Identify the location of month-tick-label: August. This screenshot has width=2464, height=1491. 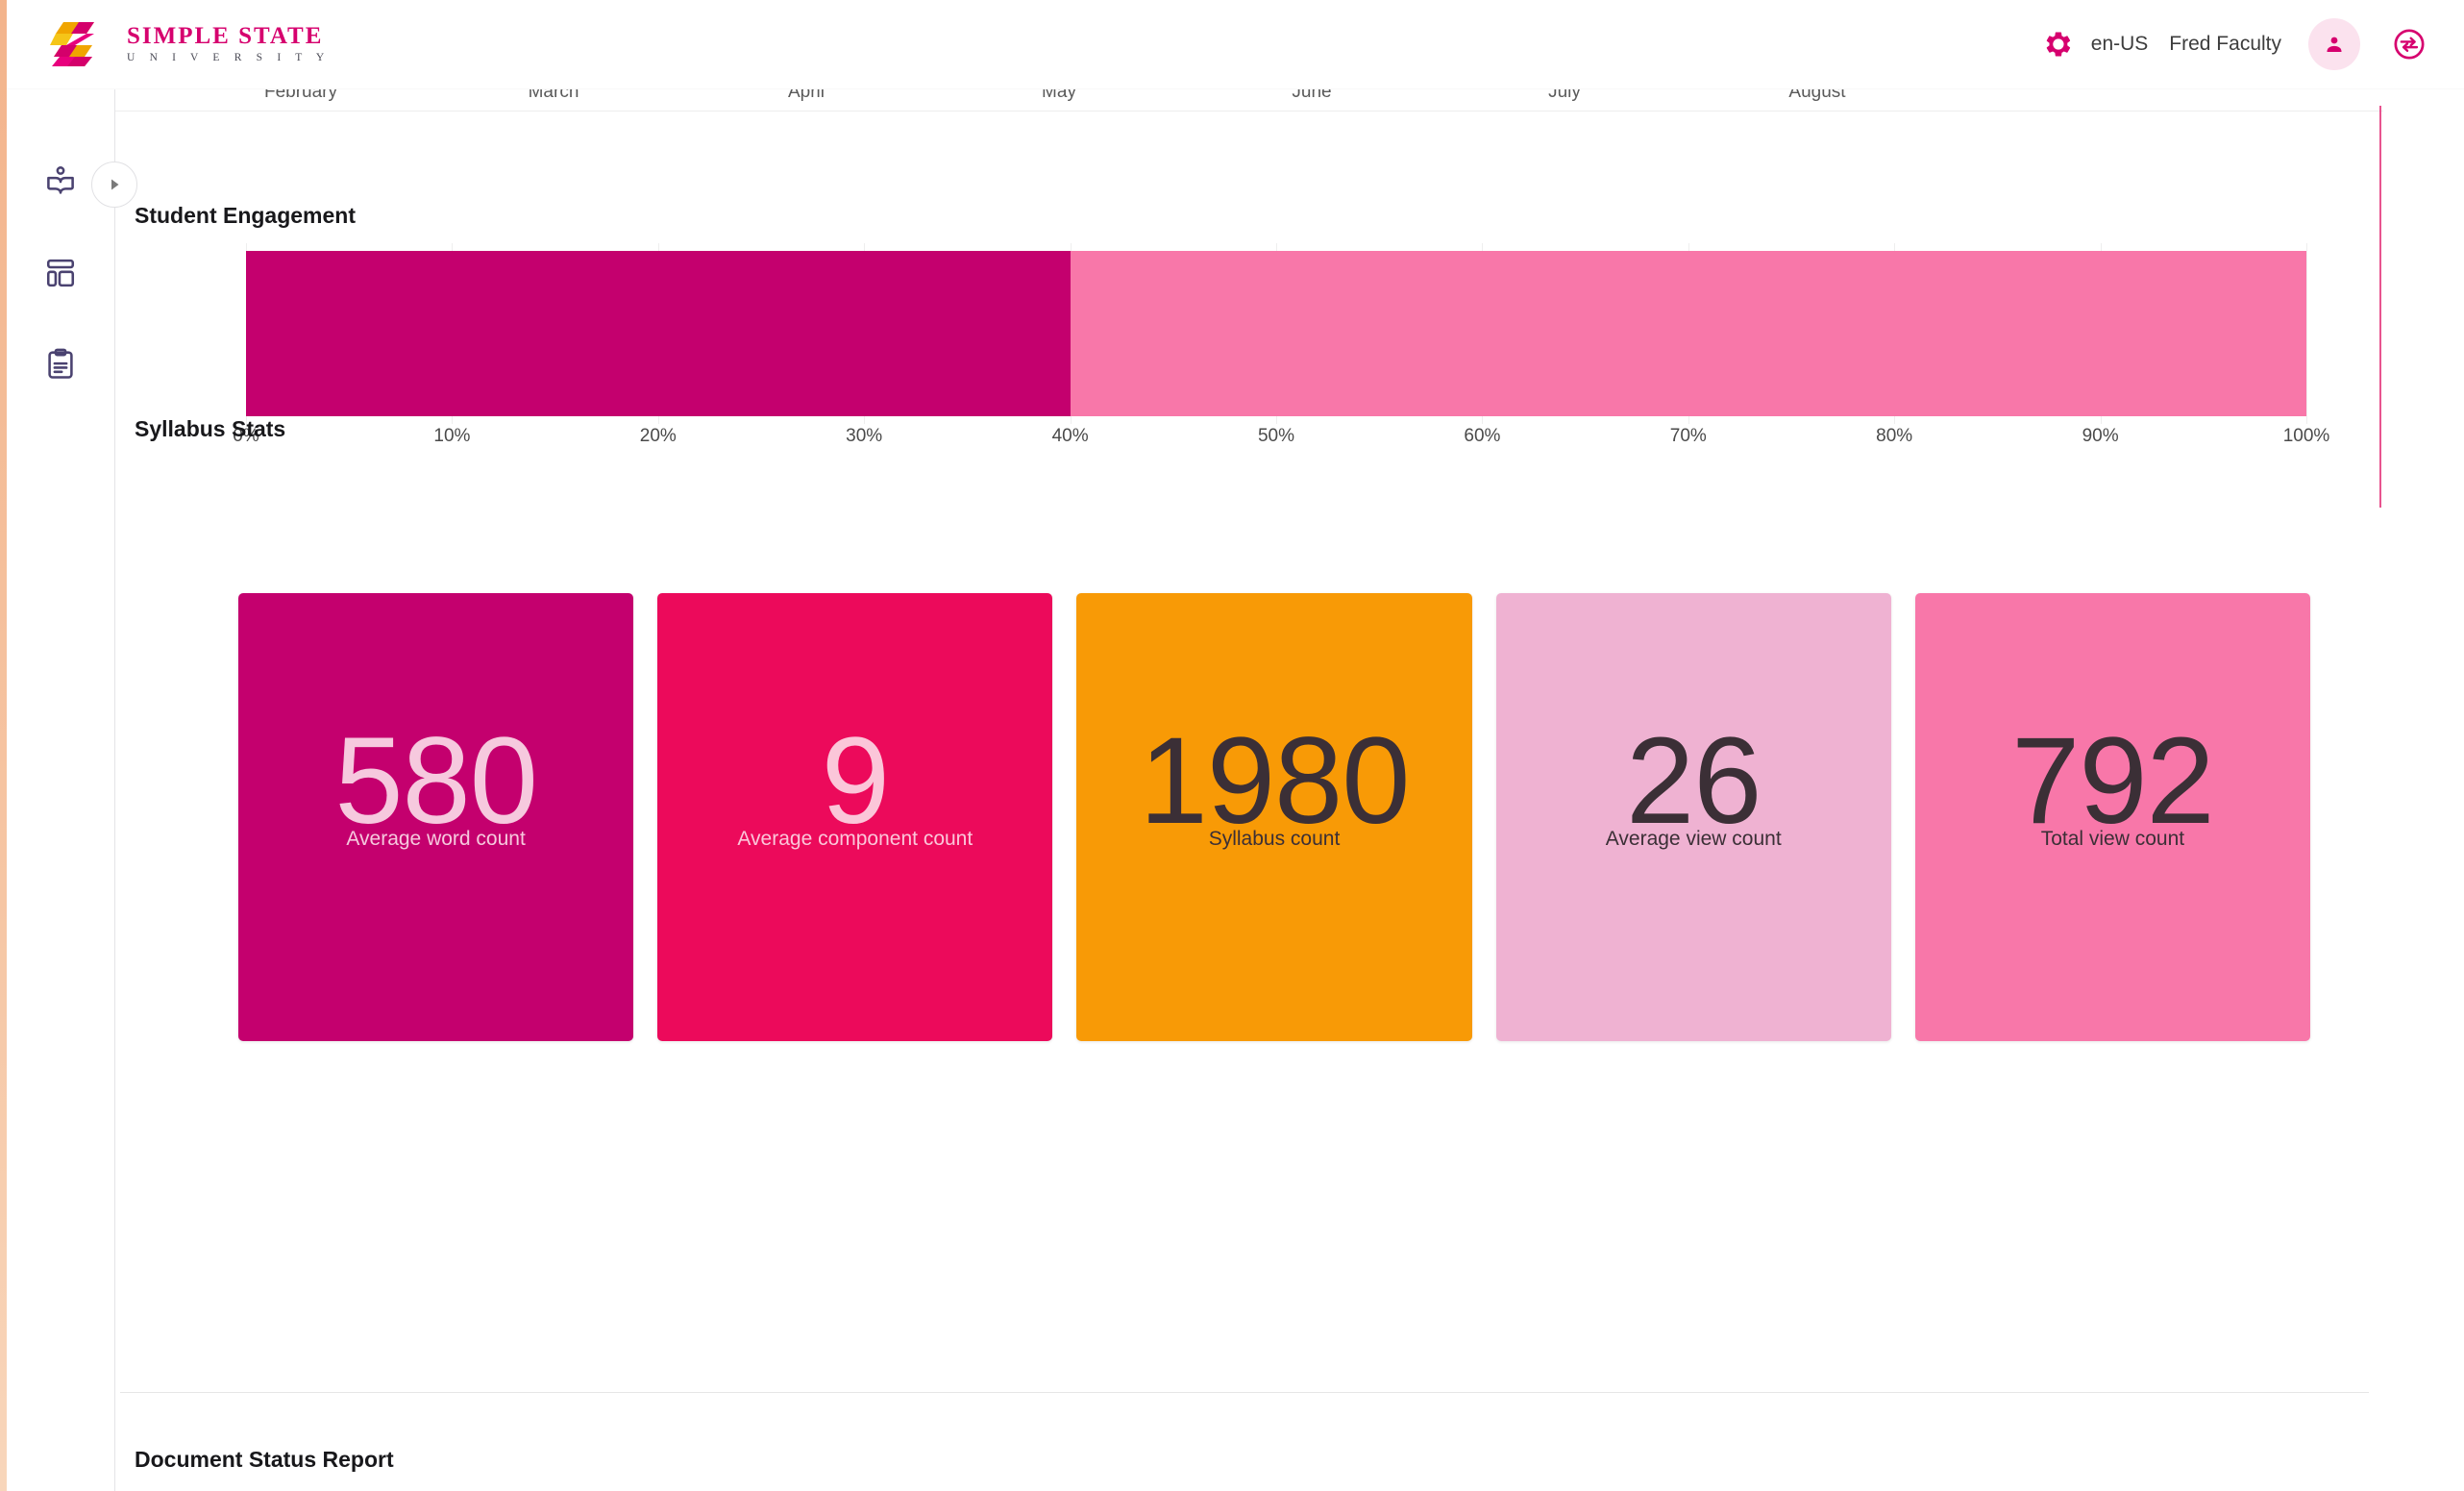
(1817, 95).